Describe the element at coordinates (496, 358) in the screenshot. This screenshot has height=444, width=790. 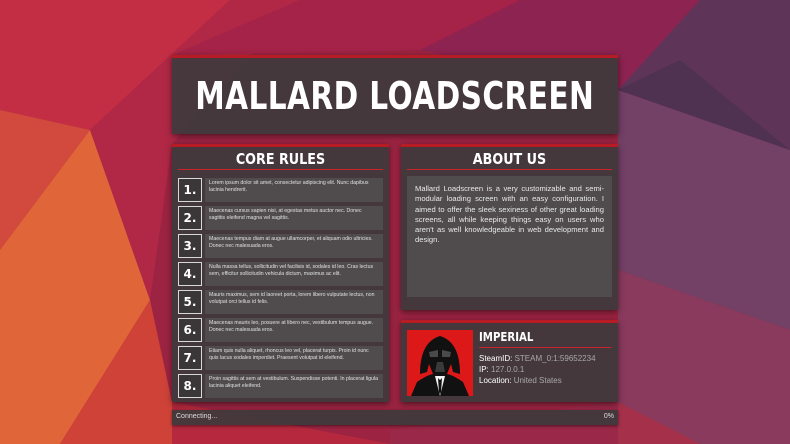
I see `steamid-label: SteamID:` at that location.